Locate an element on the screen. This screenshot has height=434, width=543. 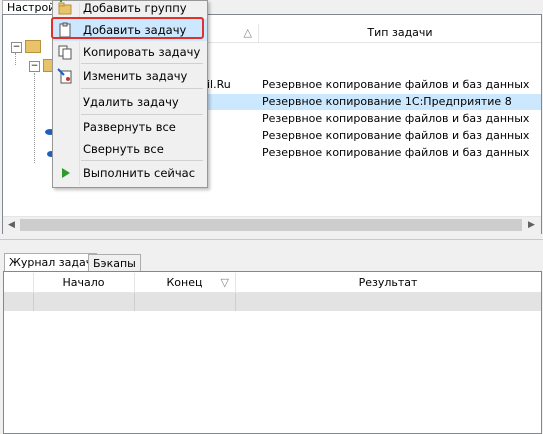
scroll-left-icon: ◀ is located at coordinates (11, 225).